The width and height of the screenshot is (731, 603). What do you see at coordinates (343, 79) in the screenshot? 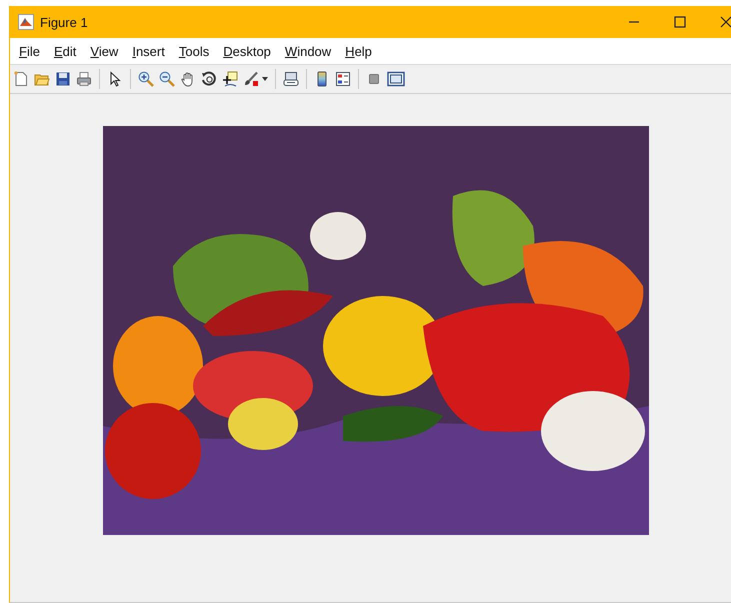
I see `legend-icon` at bounding box center [343, 79].